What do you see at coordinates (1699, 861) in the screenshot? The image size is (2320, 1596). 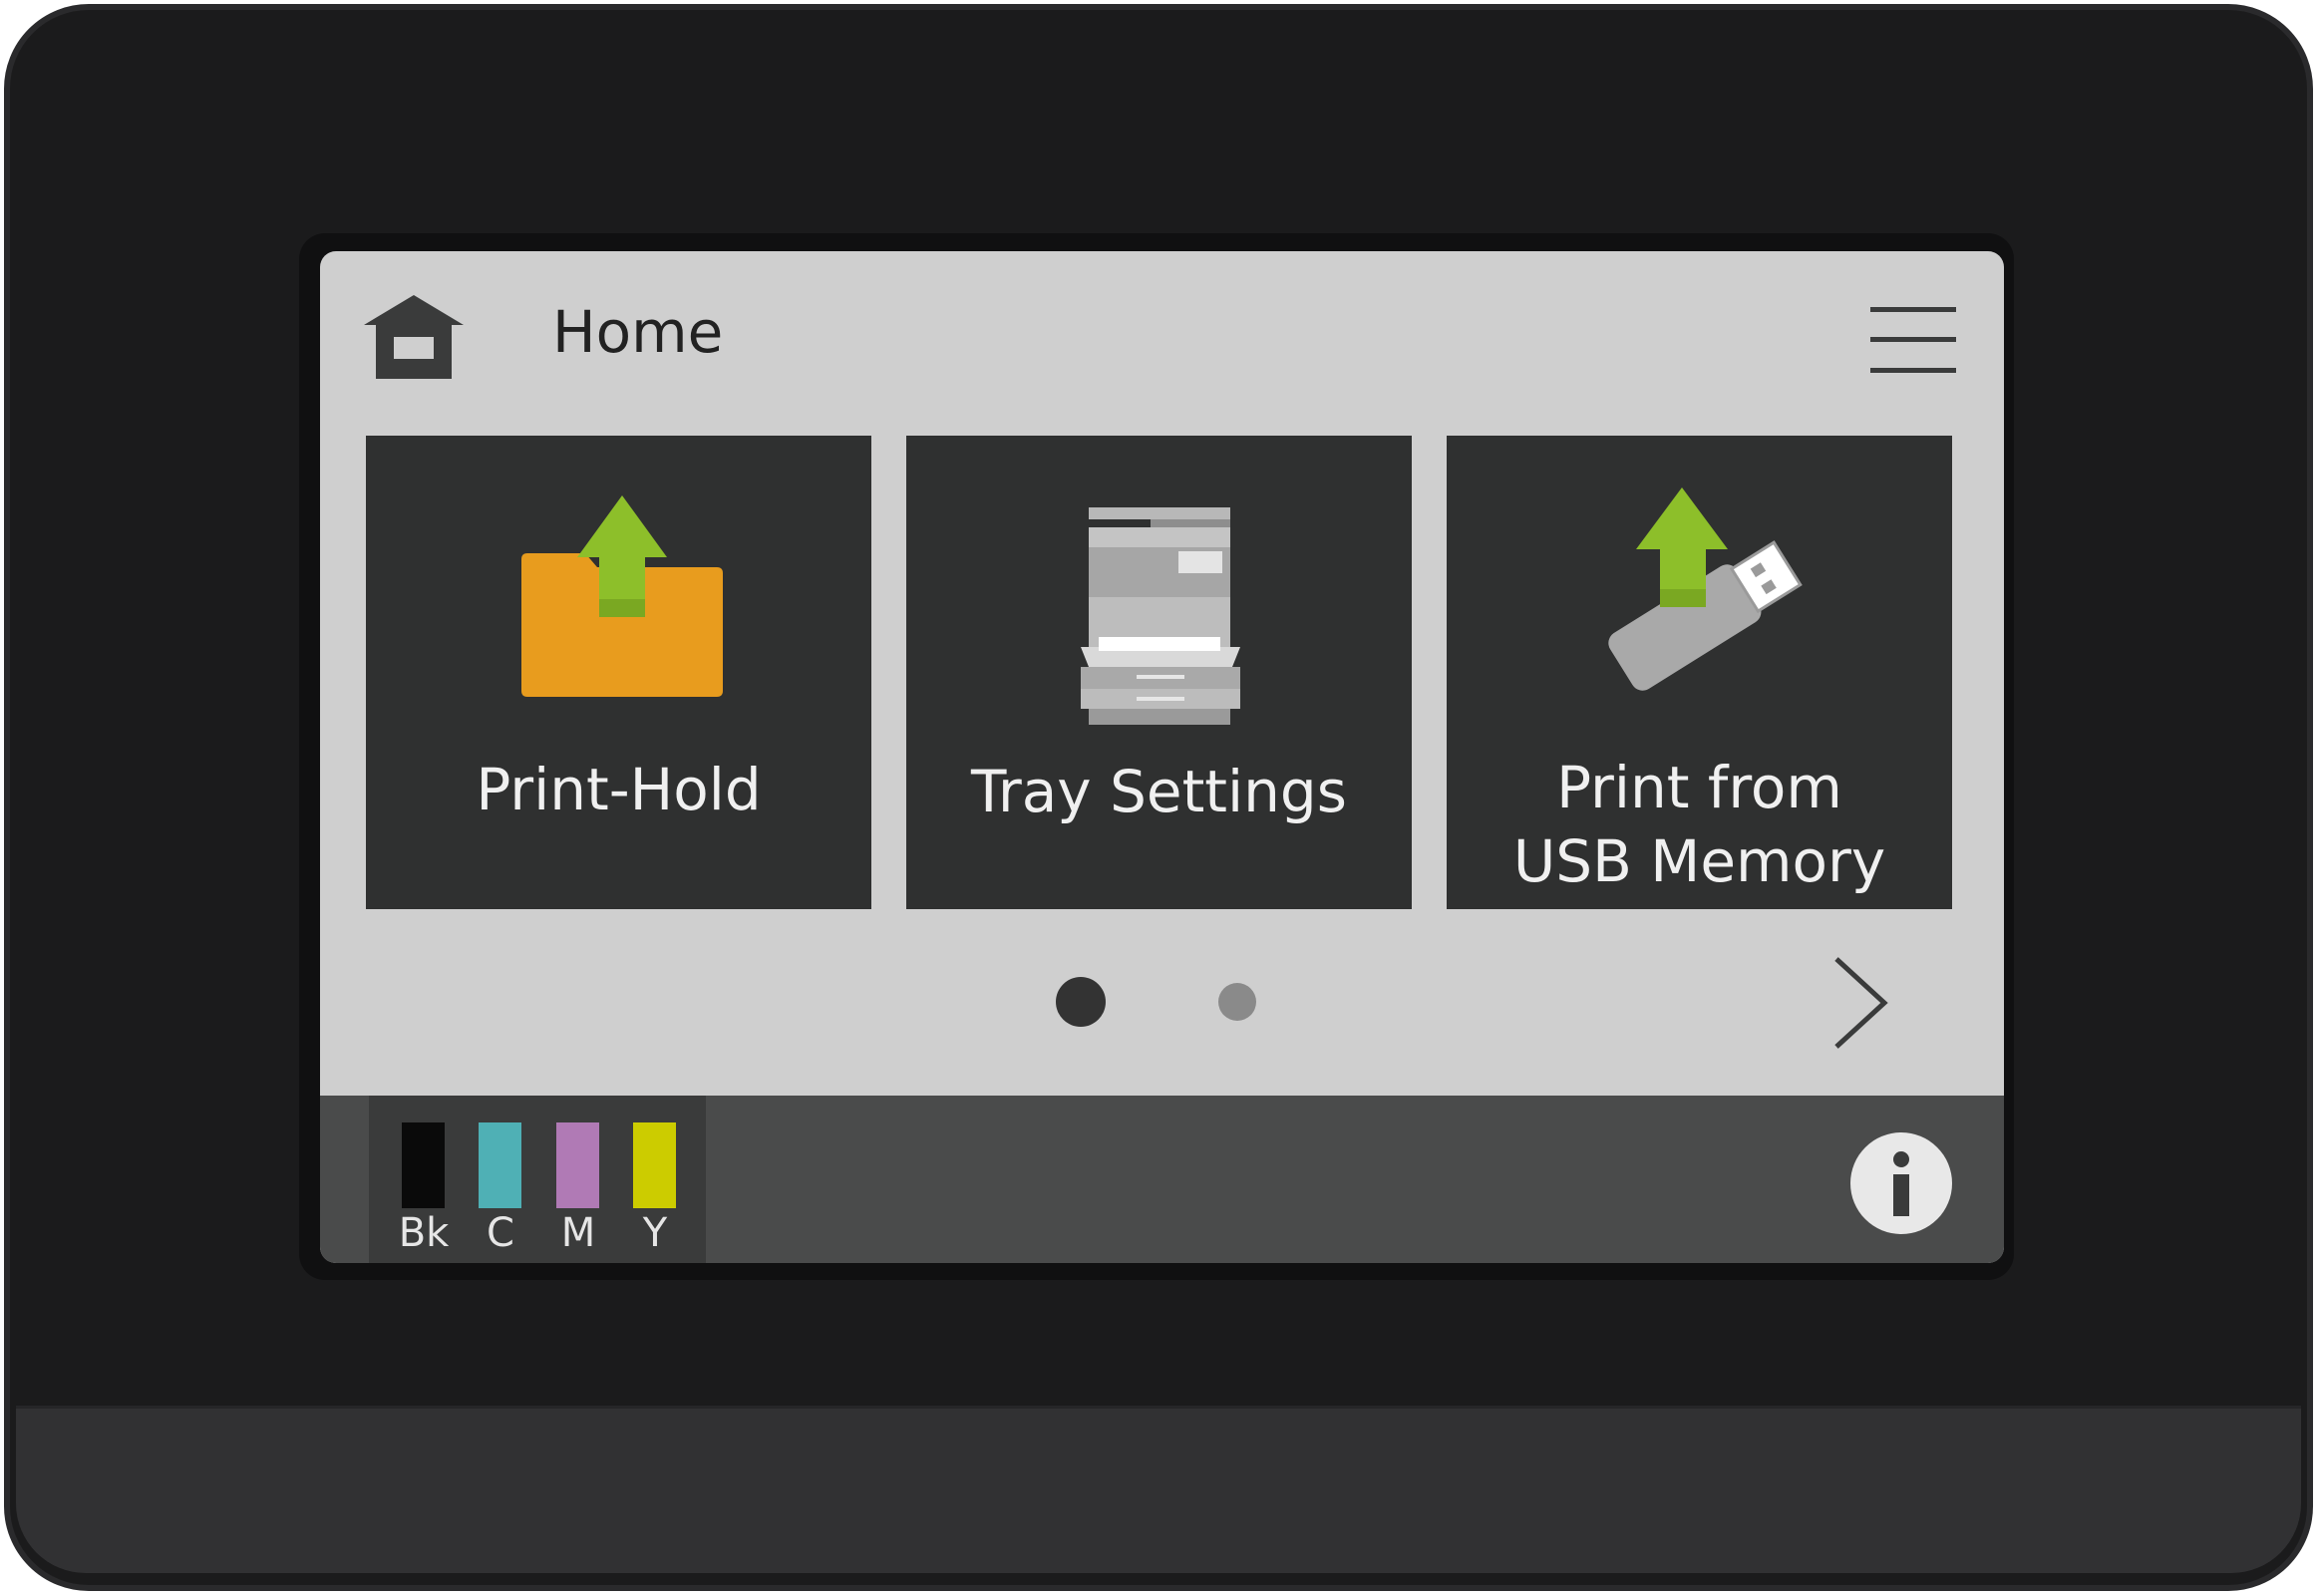 I see `tile-label-line-2: USB Memory` at bounding box center [1699, 861].